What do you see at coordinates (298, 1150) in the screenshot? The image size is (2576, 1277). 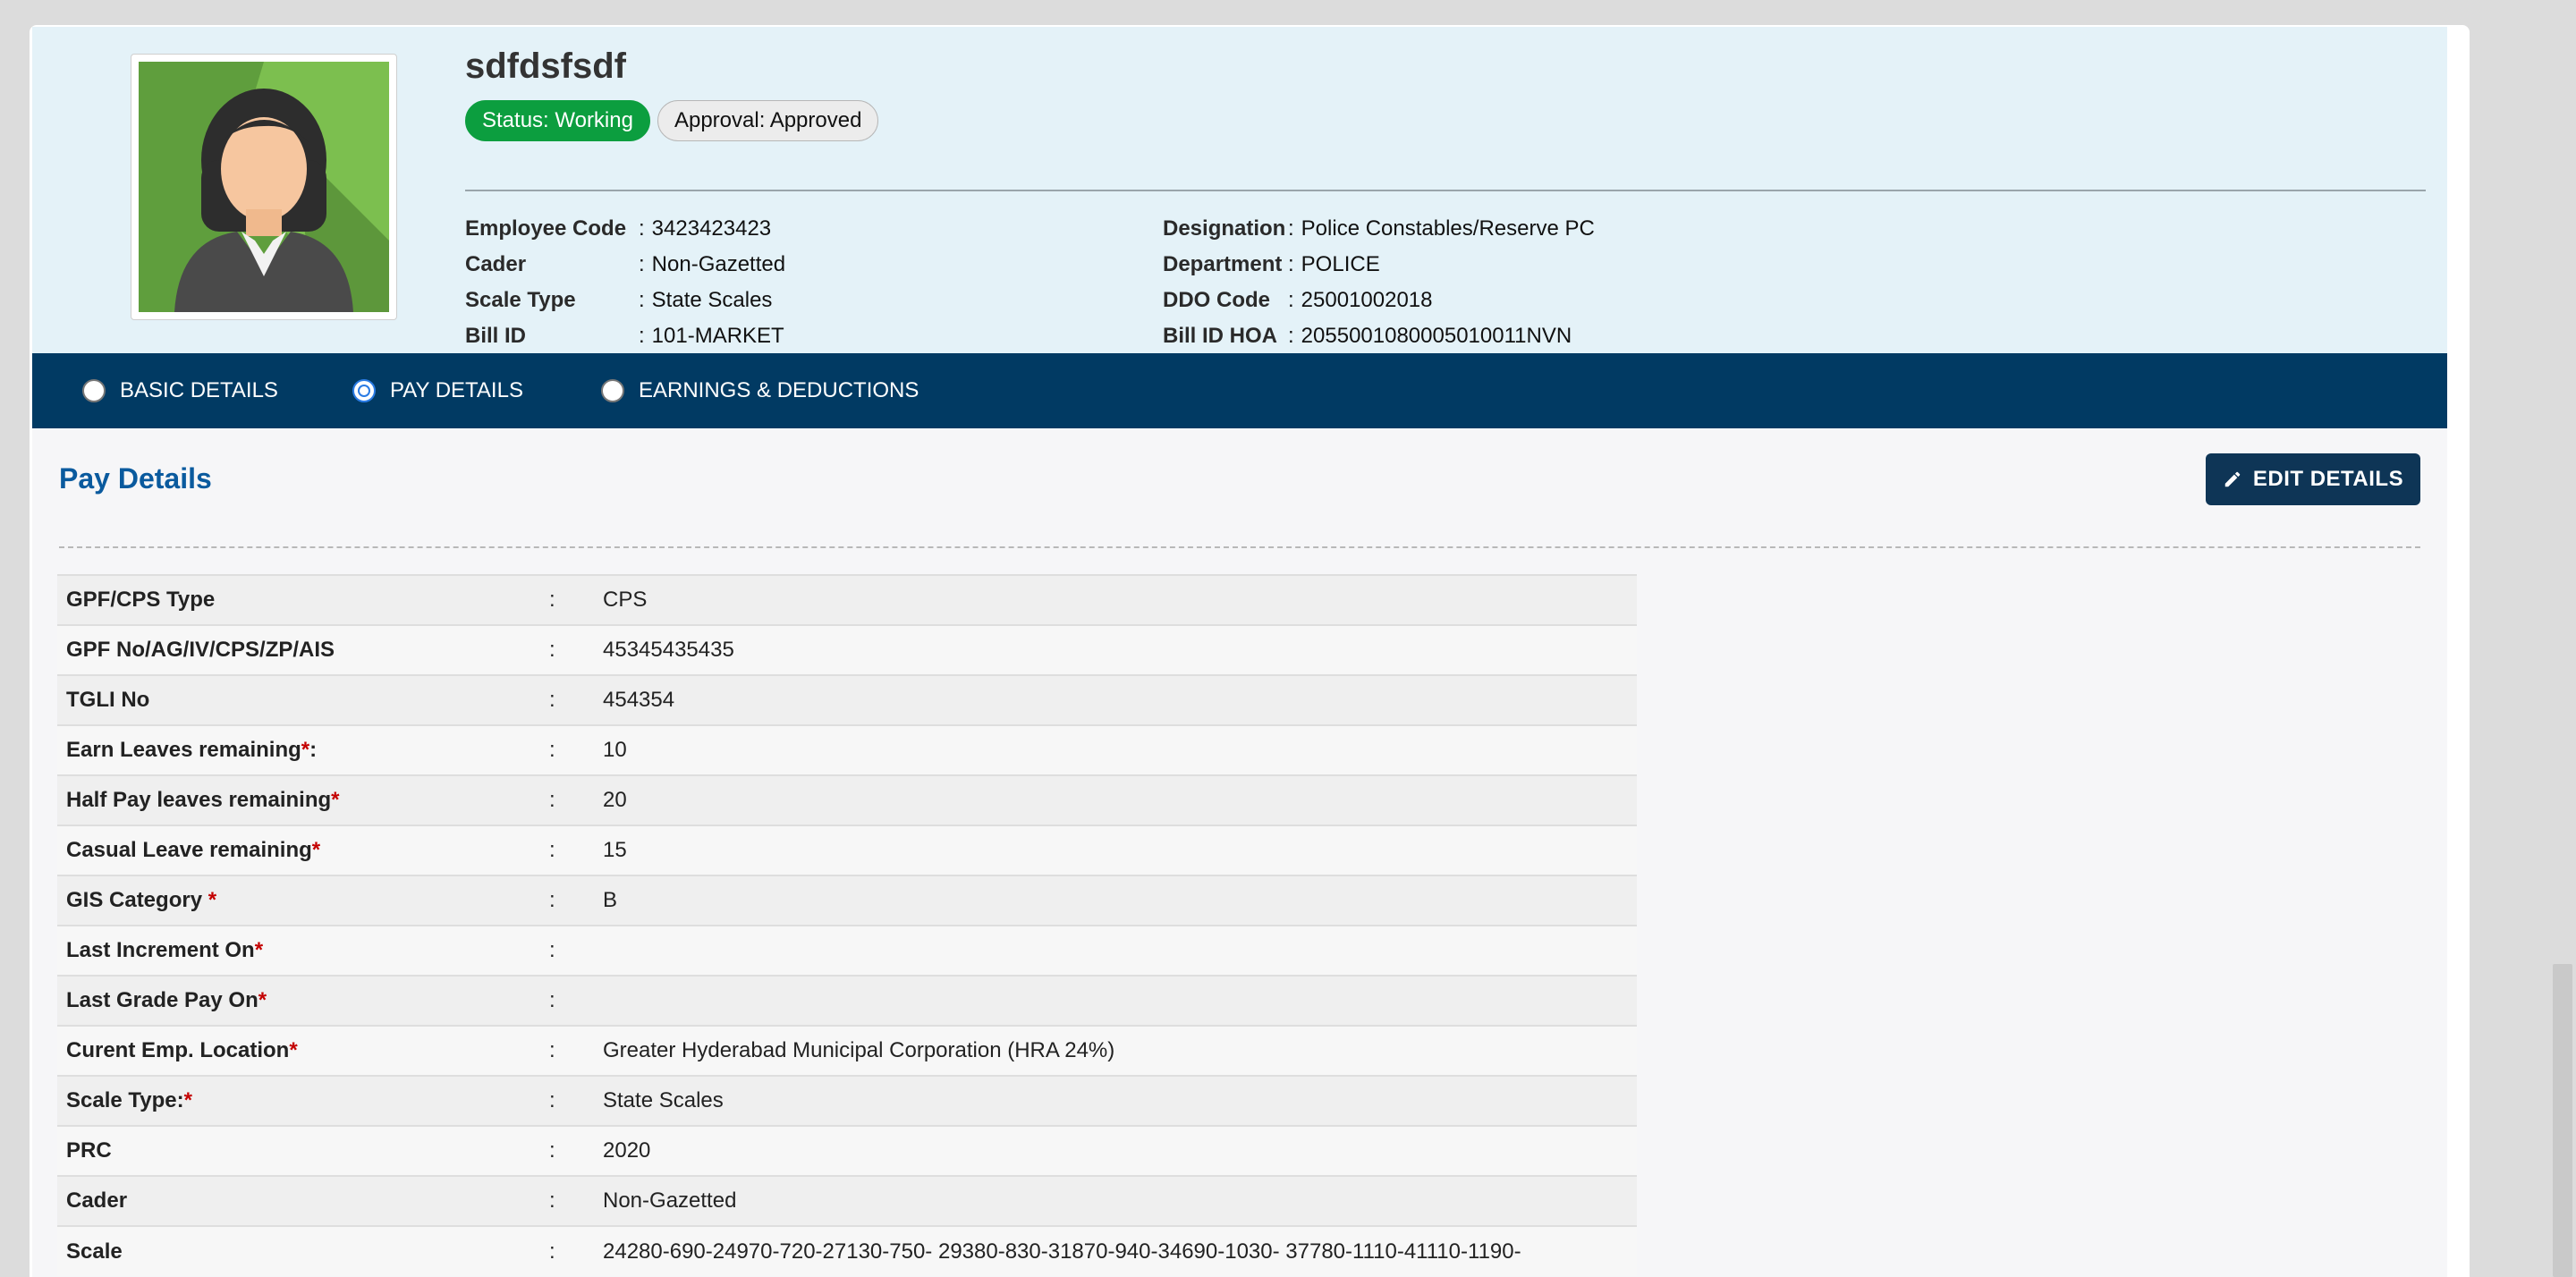 I see `row-label: PRC` at bounding box center [298, 1150].